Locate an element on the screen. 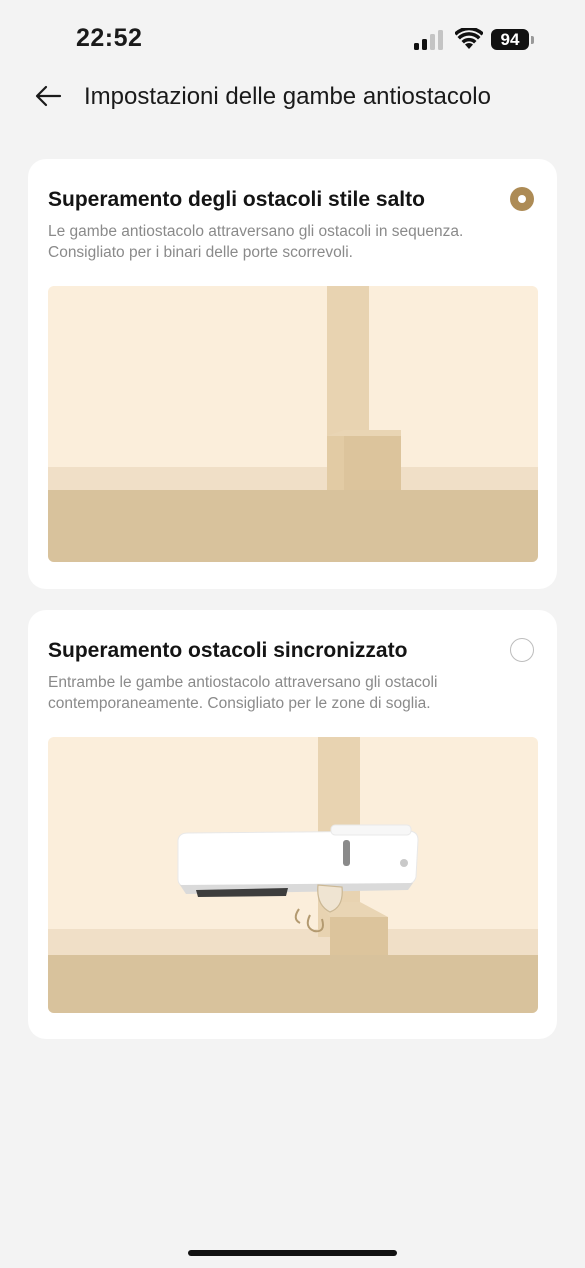  page-title: Impostazioni delle gambe antiostacolo is located at coordinates (287, 96).